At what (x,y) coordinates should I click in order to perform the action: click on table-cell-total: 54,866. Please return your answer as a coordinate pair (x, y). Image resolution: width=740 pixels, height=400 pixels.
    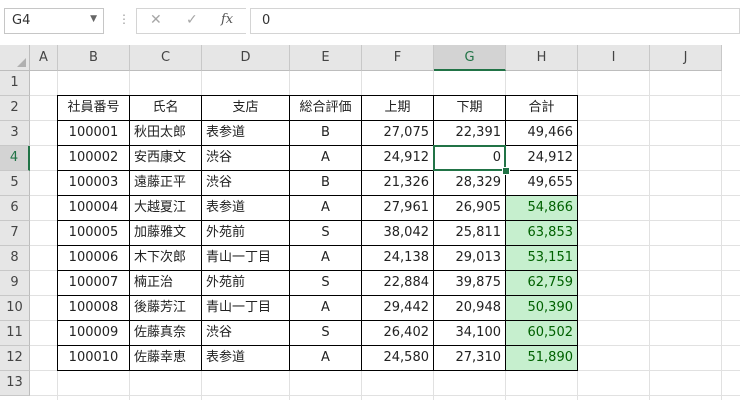
    Looking at the image, I should click on (541, 208).